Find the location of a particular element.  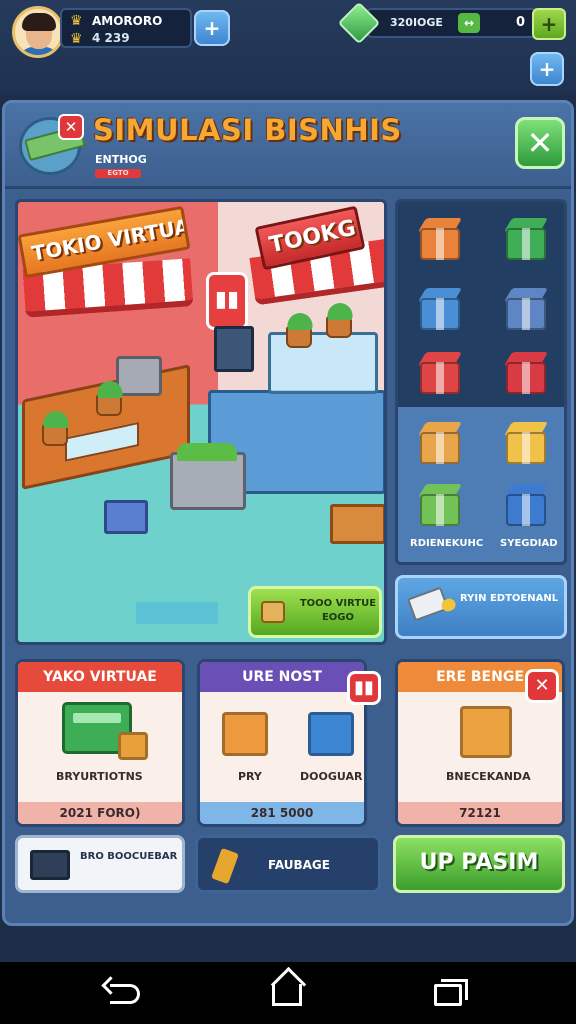

red-chest-icon is located at coordinates (526, 374).